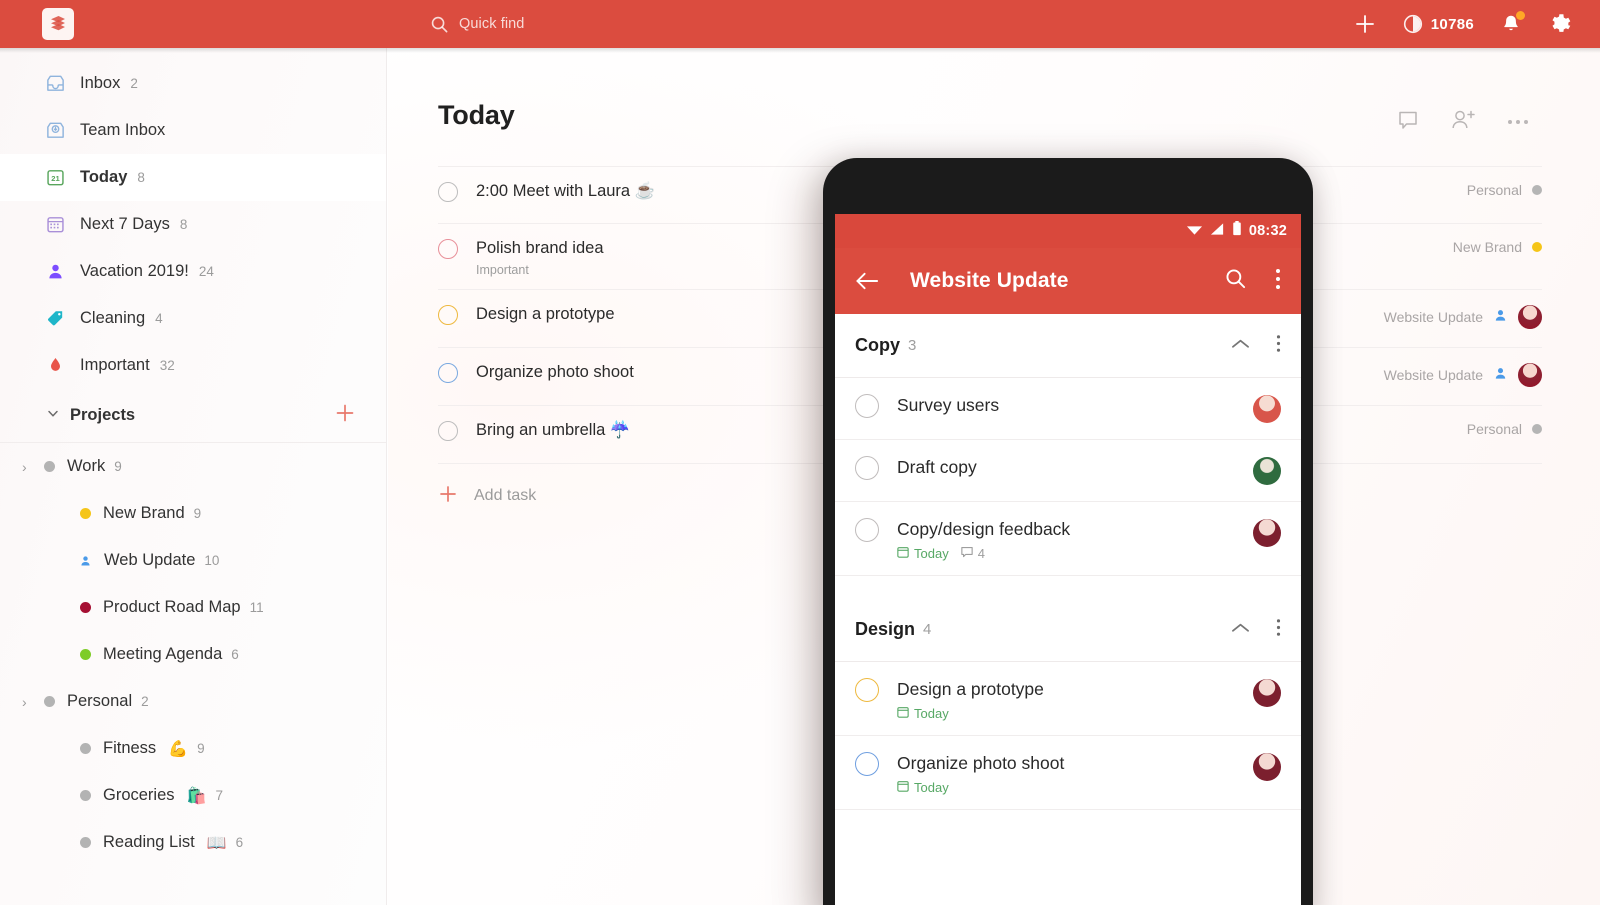 This screenshot has height=905, width=1600. What do you see at coordinates (130, 748) in the screenshot?
I see `project-label: Fitness` at bounding box center [130, 748].